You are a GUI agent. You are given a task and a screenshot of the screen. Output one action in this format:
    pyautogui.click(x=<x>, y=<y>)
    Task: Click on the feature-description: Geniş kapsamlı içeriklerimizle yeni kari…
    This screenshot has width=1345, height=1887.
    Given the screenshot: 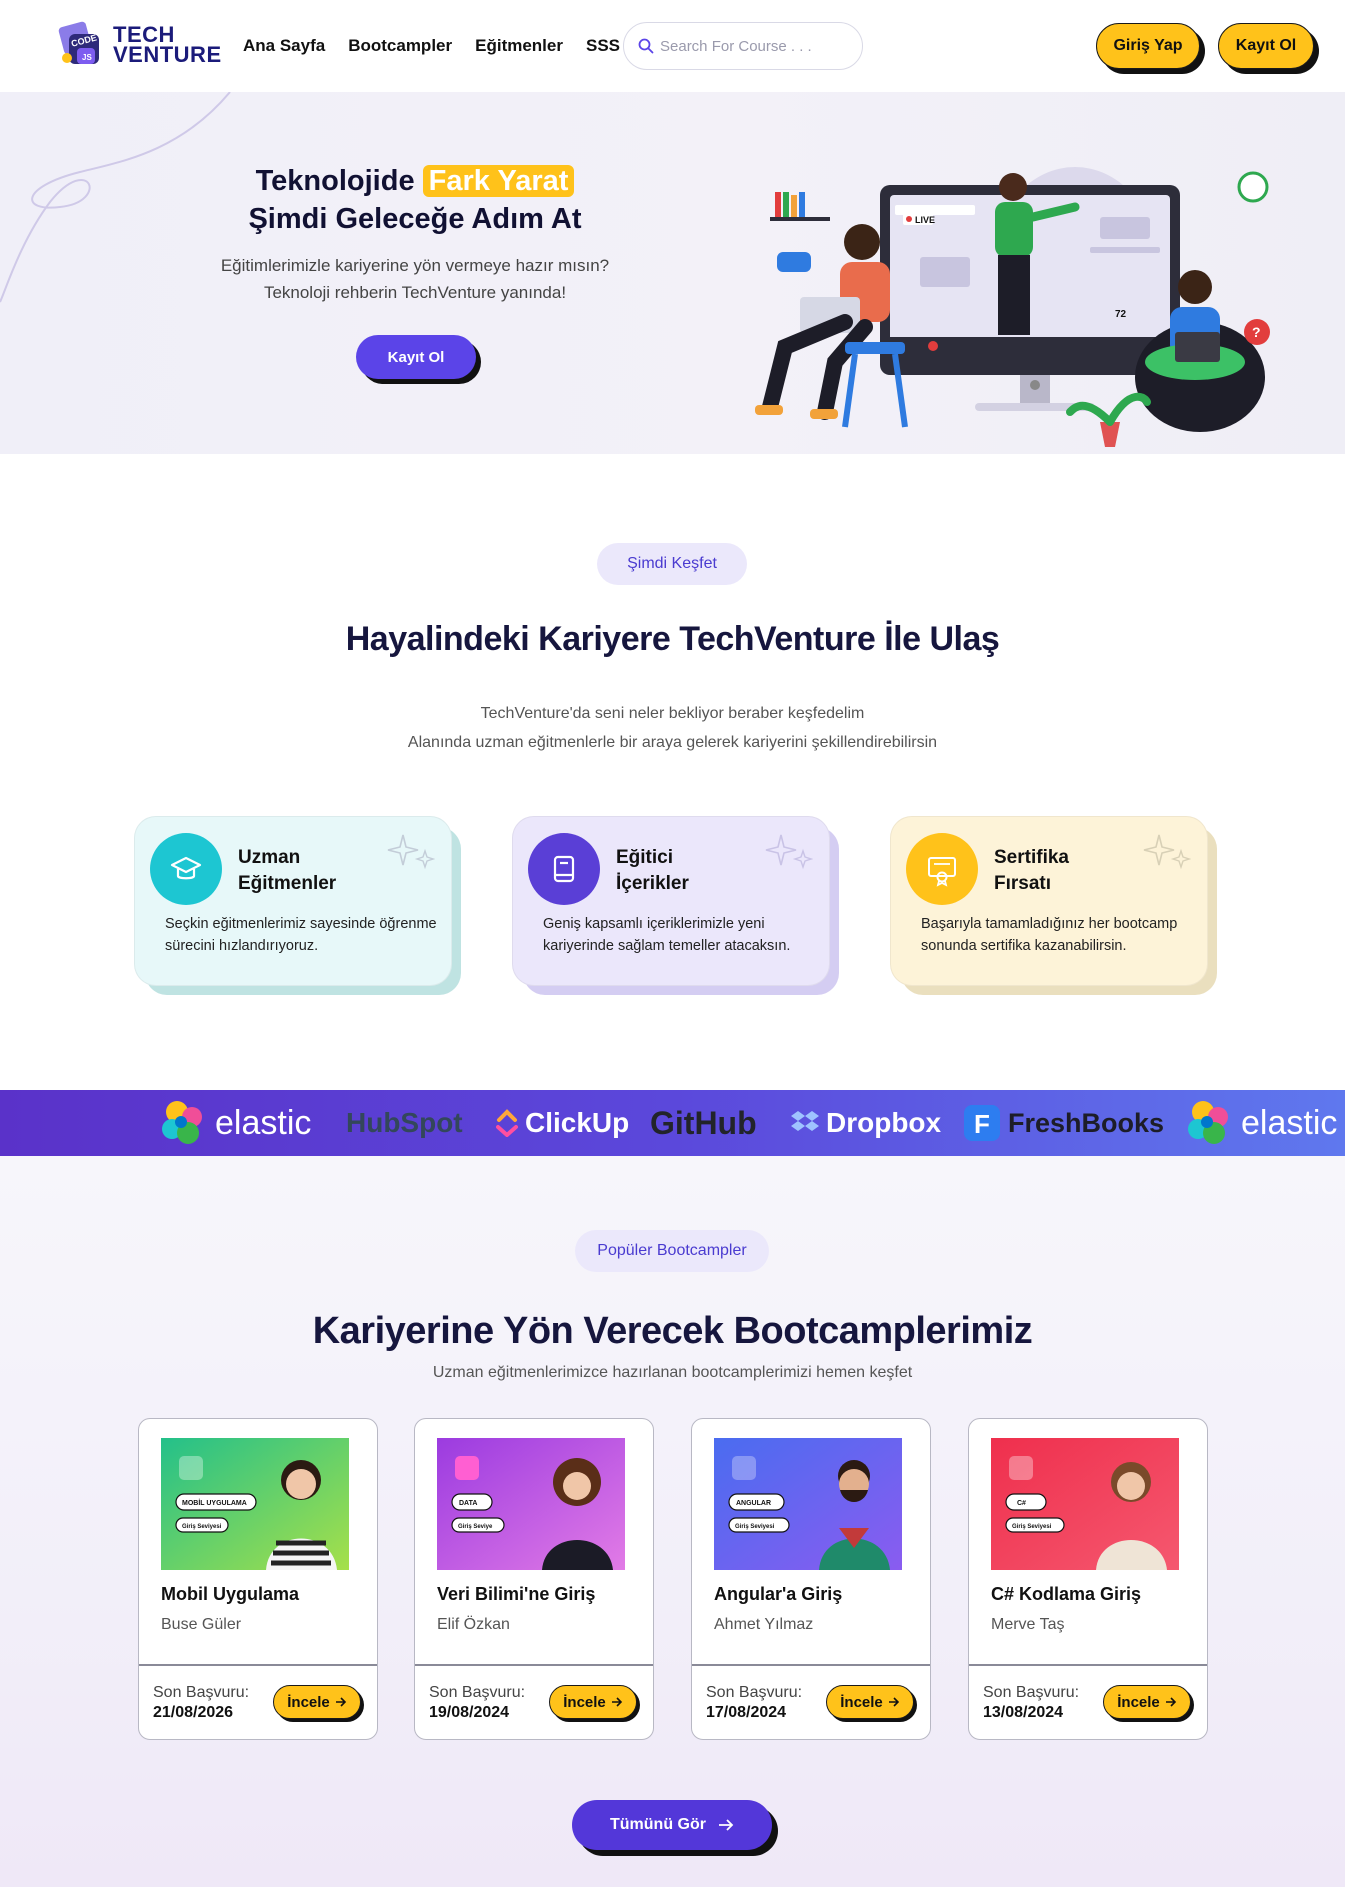 What is the action you would take?
    pyautogui.click(x=667, y=935)
    